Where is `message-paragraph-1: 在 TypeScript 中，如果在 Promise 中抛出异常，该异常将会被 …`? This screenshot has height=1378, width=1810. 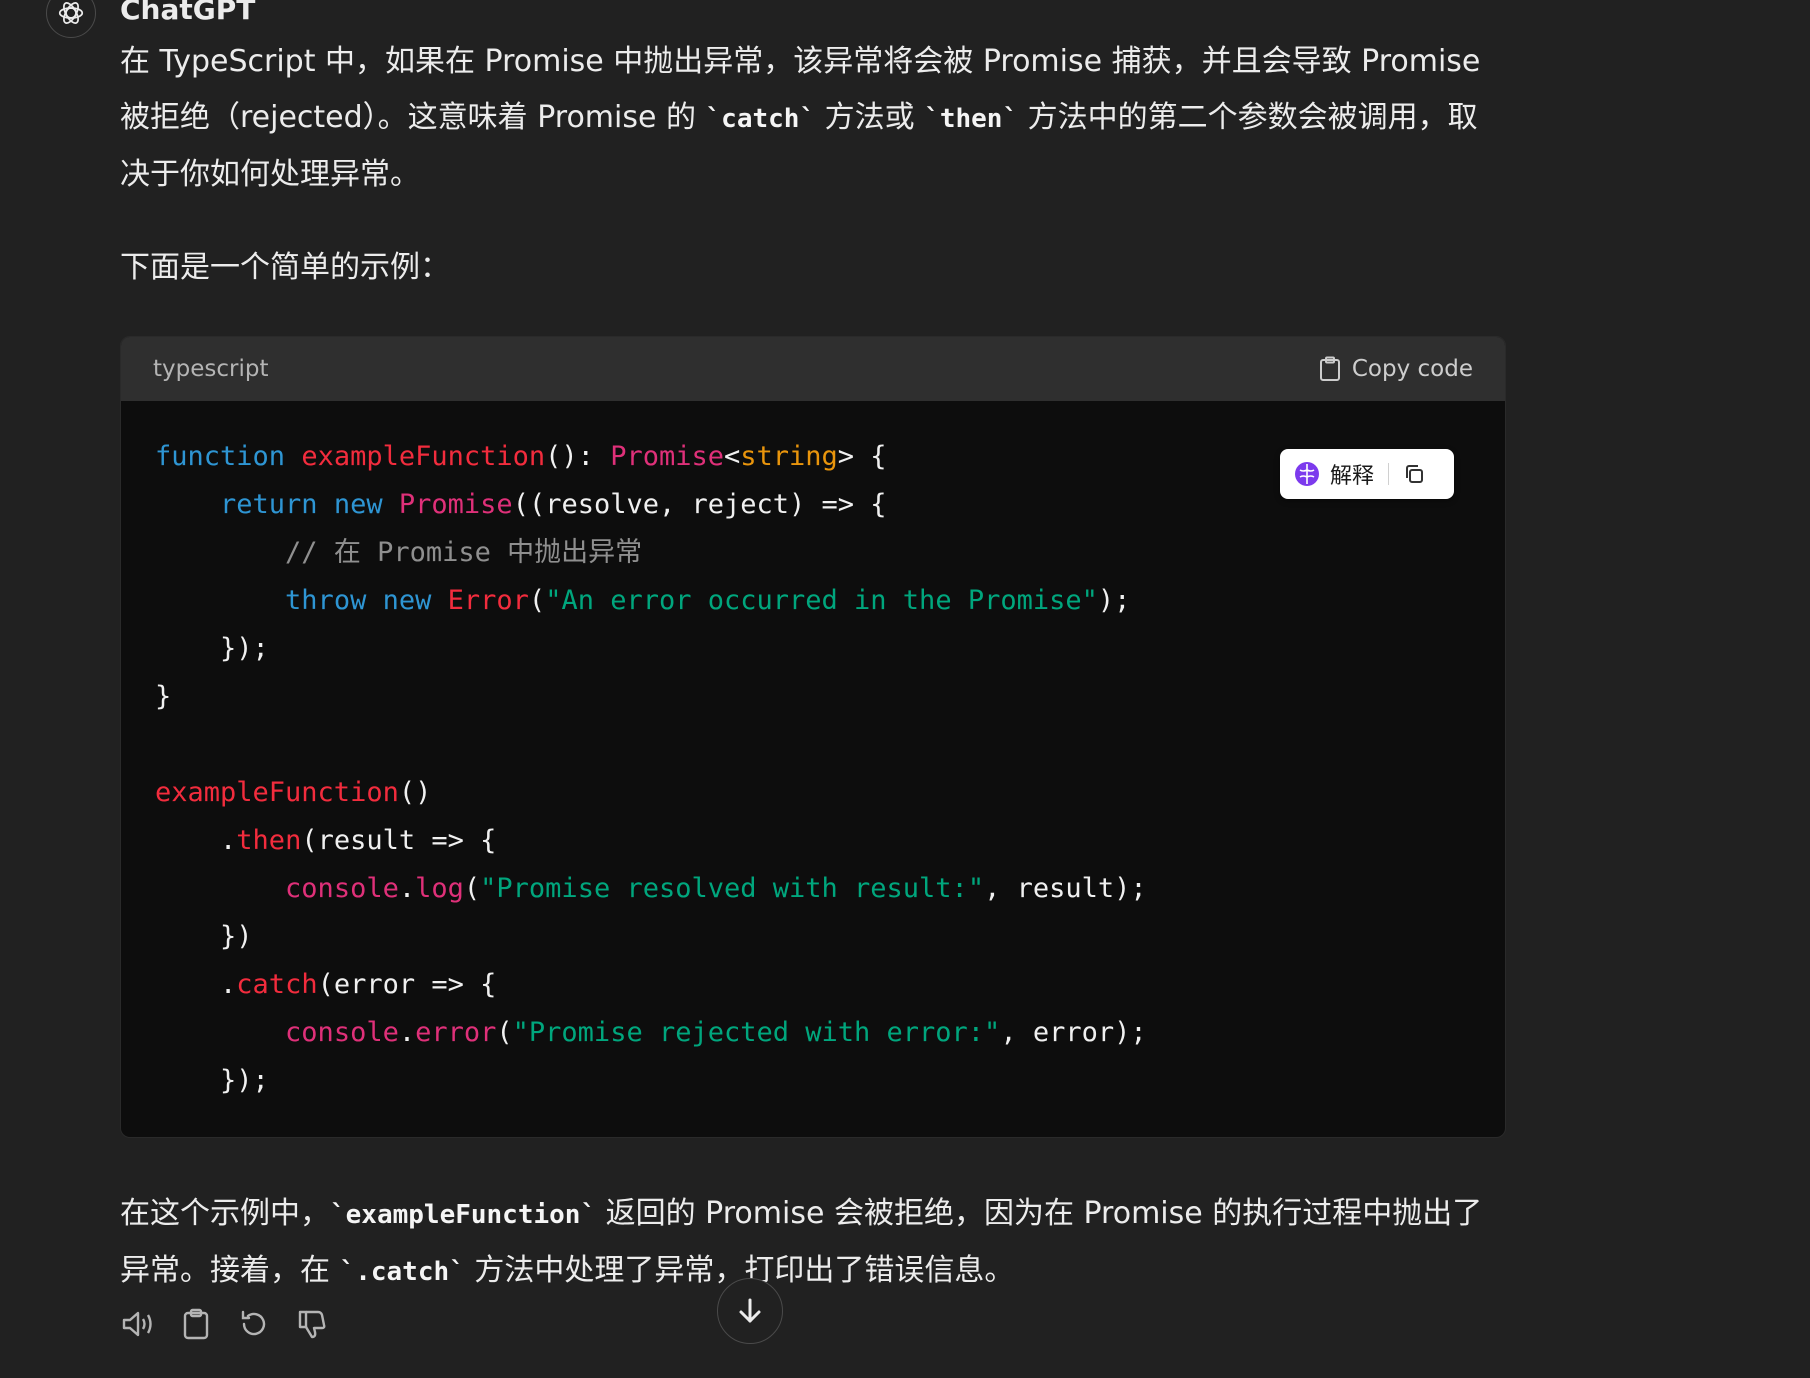
message-paragraph-1: 在 TypeScript 中，如果在 Promise 中抛出异常，该异常将会被 … is located at coordinates (800, 118).